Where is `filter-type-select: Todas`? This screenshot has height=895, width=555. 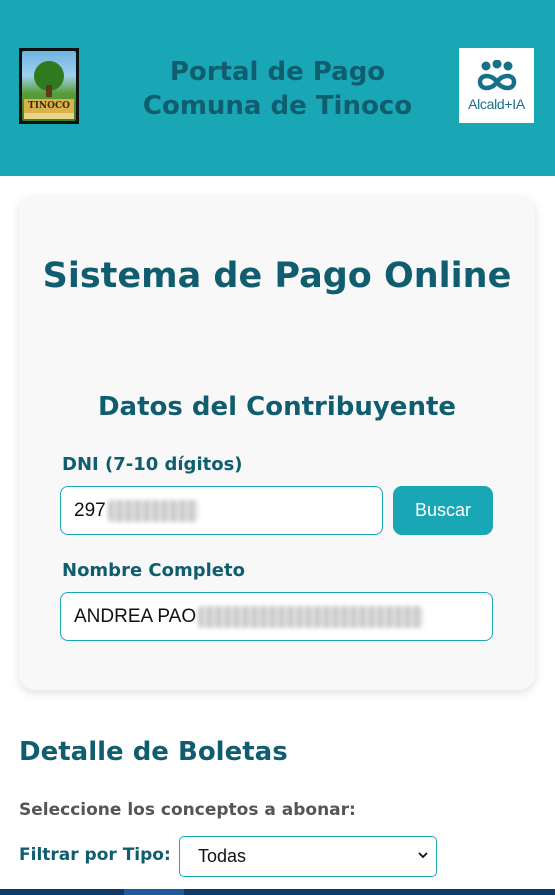 filter-type-select: Todas is located at coordinates (308, 856).